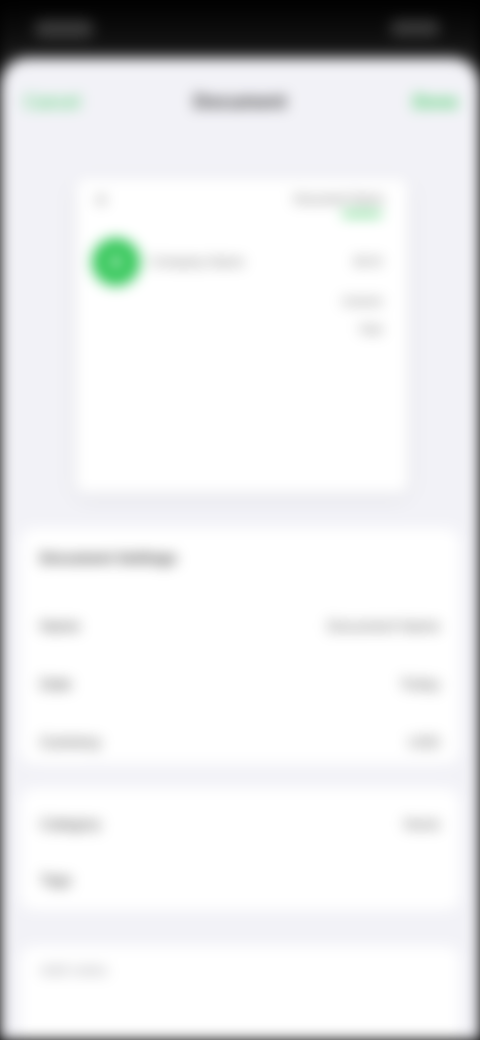  I want to click on preview-total: Total, so click(370, 330).